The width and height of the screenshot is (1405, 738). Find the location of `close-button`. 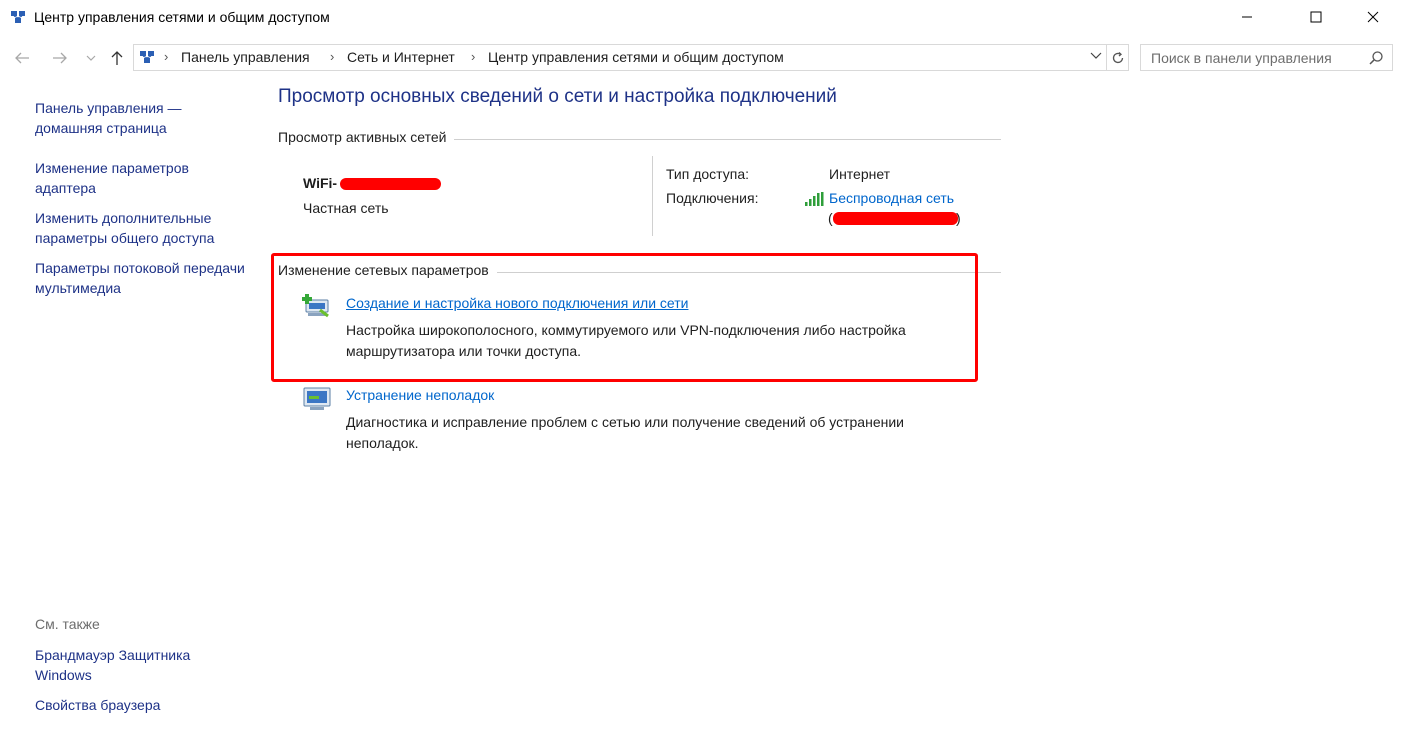

close-button is located at coordinates (1373, 17).